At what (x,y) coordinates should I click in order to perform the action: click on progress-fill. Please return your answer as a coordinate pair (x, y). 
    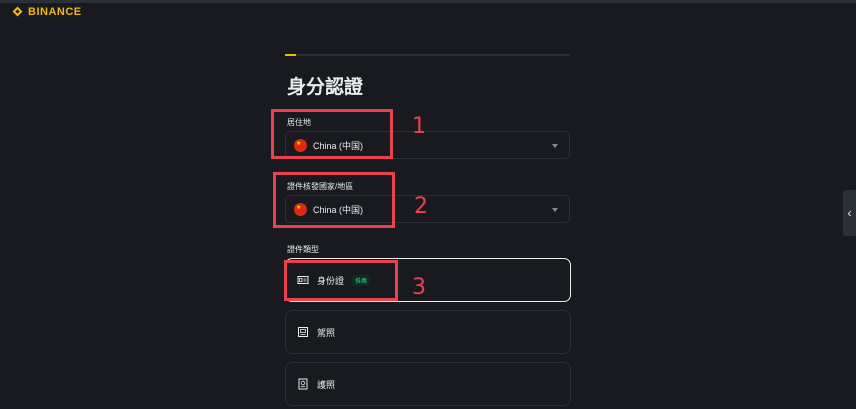
    Looking at the image, I should click on (291, 55).